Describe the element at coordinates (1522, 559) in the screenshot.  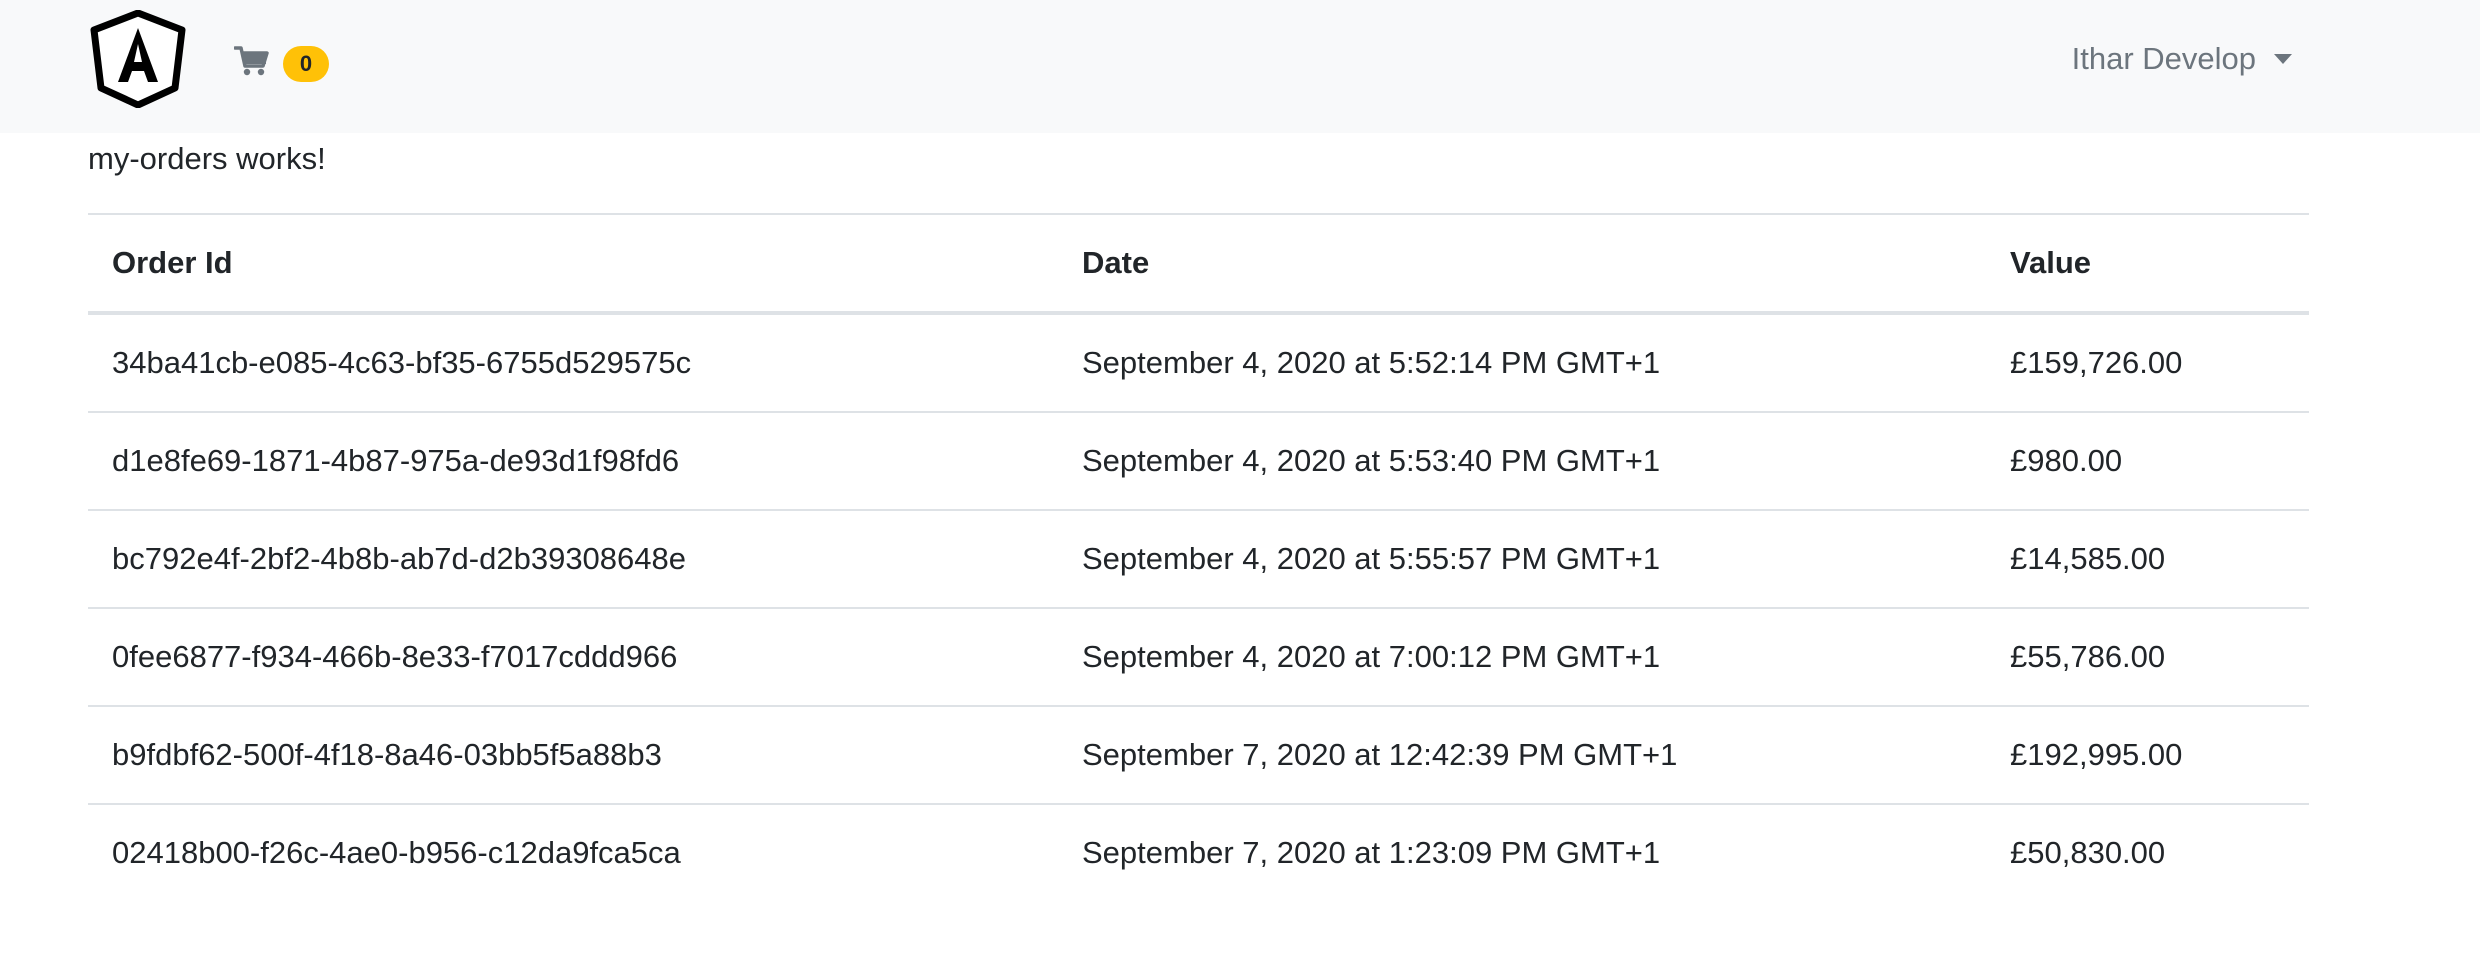
I see `order-date-cell: September 4, 2020 at 5:55:57 PM GMT+1` at that location.